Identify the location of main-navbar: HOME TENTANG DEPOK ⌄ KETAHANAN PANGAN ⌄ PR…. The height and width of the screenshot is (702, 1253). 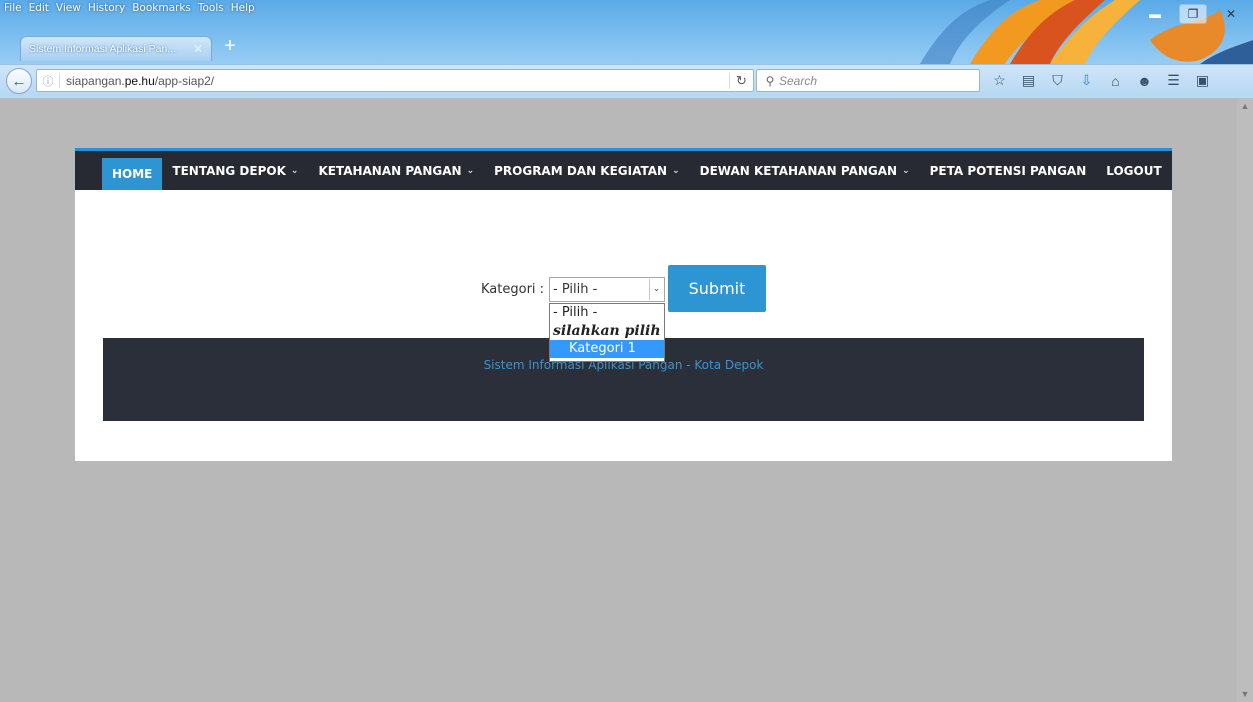
(623, 169).